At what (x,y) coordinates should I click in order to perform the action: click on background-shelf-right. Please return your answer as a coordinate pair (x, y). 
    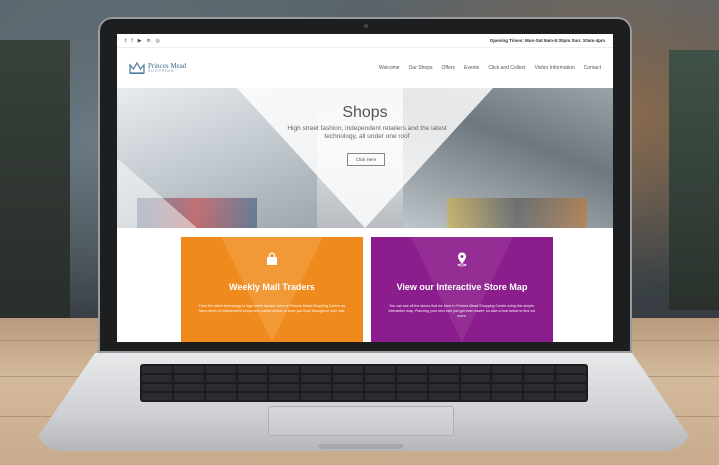
    Looking at the image, I should click on (694, 180).